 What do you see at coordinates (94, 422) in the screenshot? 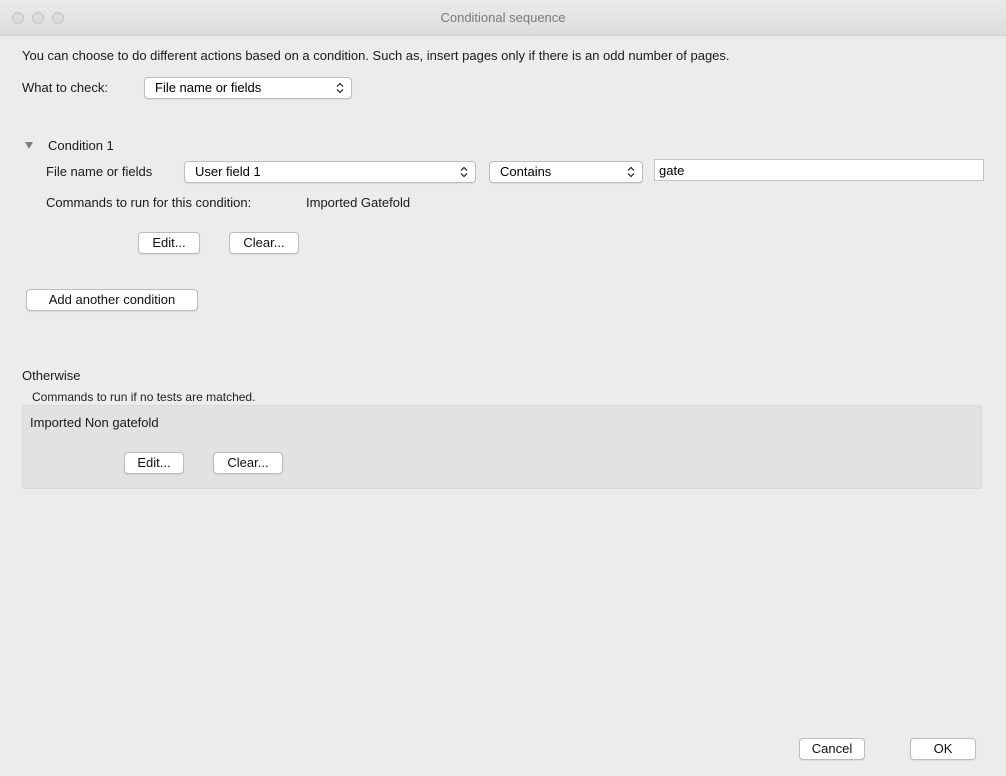
I see `otherwise-commands-value: Imported Non gatefold` at bounding box center [94, 422].